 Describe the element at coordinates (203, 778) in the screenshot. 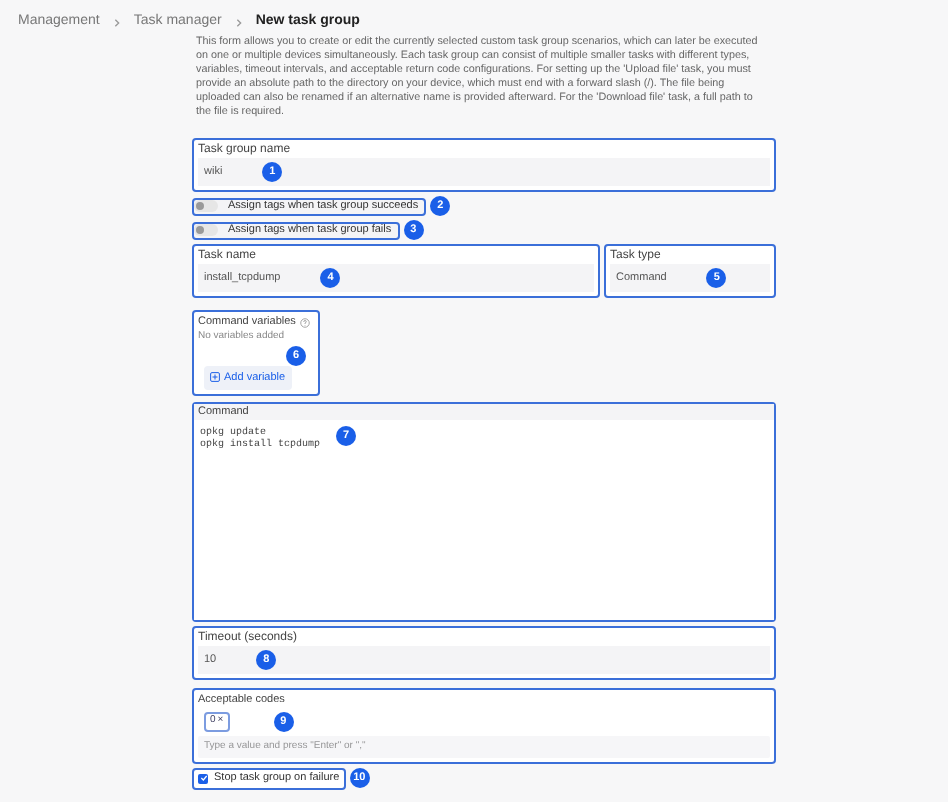

I see `checkbox` at that location.